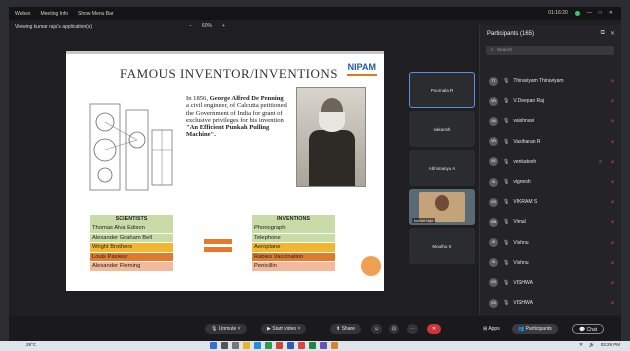 This screenshot has width=630, height=351. I want to click on share-label: Share, so click(348, 329).